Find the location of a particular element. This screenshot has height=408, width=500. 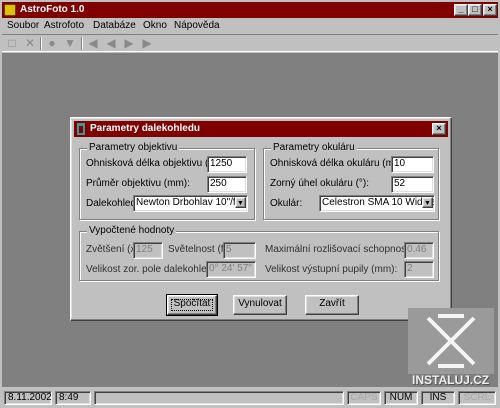

status-scrl: SCRL is located at coordinates (477, 398).